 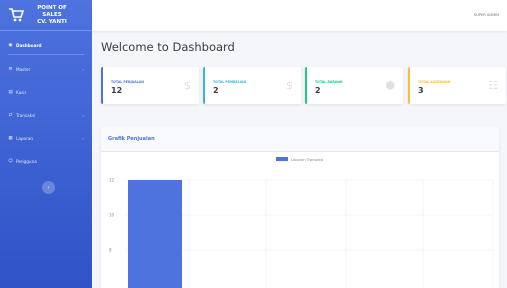 What do you see at coordinates (434, 82) in the screenshot?
I see `stat-card-label: TOTAL KARYAWAN` at bounding box center [434, 82].